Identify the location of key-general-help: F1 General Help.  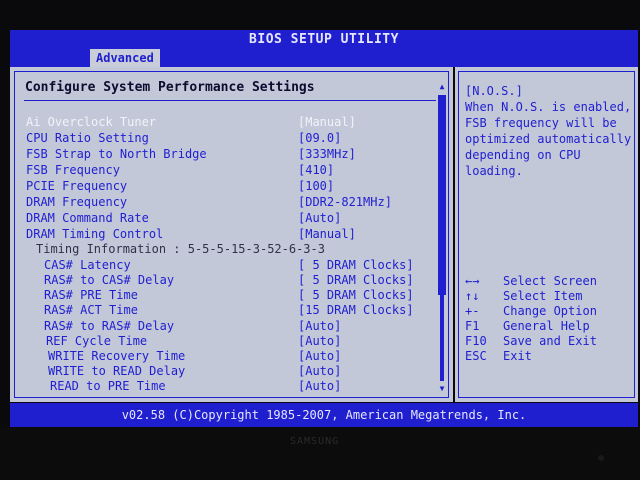
(550, 326).